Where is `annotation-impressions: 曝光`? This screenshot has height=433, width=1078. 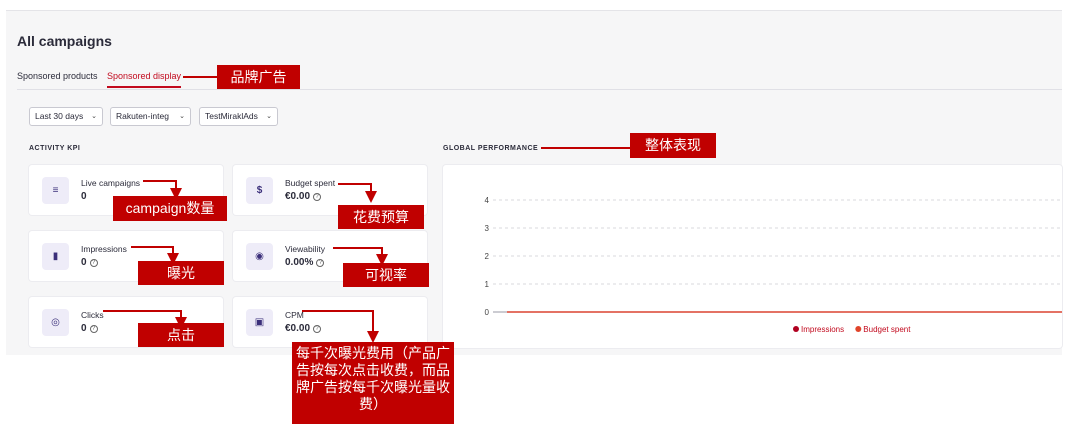
annotation-impressions: 曝光 is located at coordinates (181, 273).